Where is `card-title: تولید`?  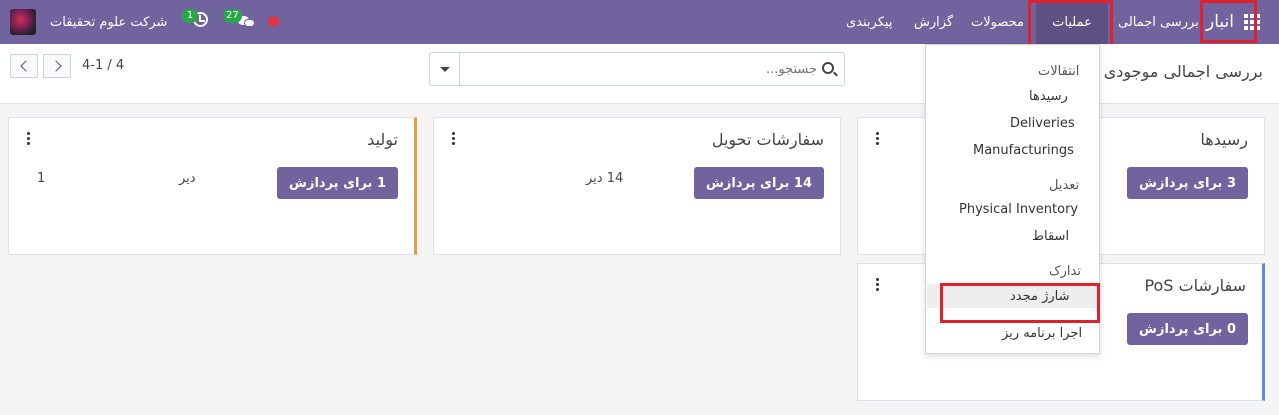 card-title: تولید is located at coordinates (382, 139).